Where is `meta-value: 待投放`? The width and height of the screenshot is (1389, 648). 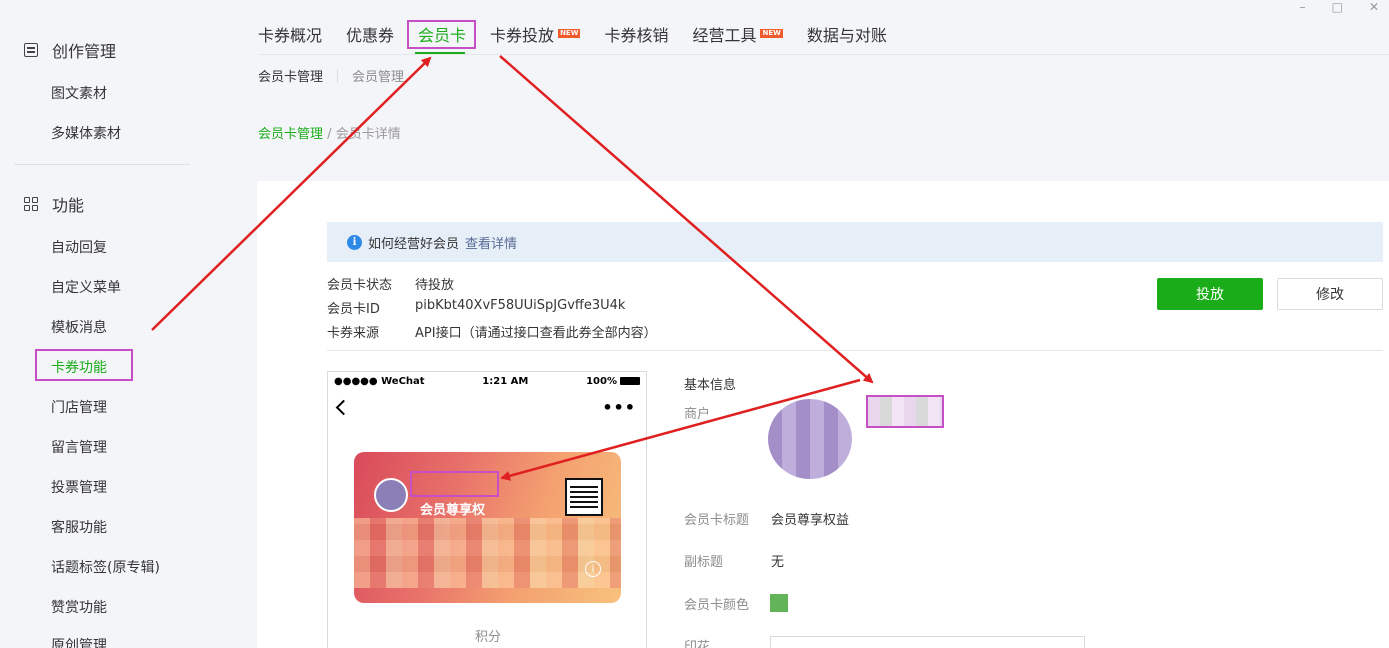 meta-value: 待投放 is located at coordinates (435, 285).